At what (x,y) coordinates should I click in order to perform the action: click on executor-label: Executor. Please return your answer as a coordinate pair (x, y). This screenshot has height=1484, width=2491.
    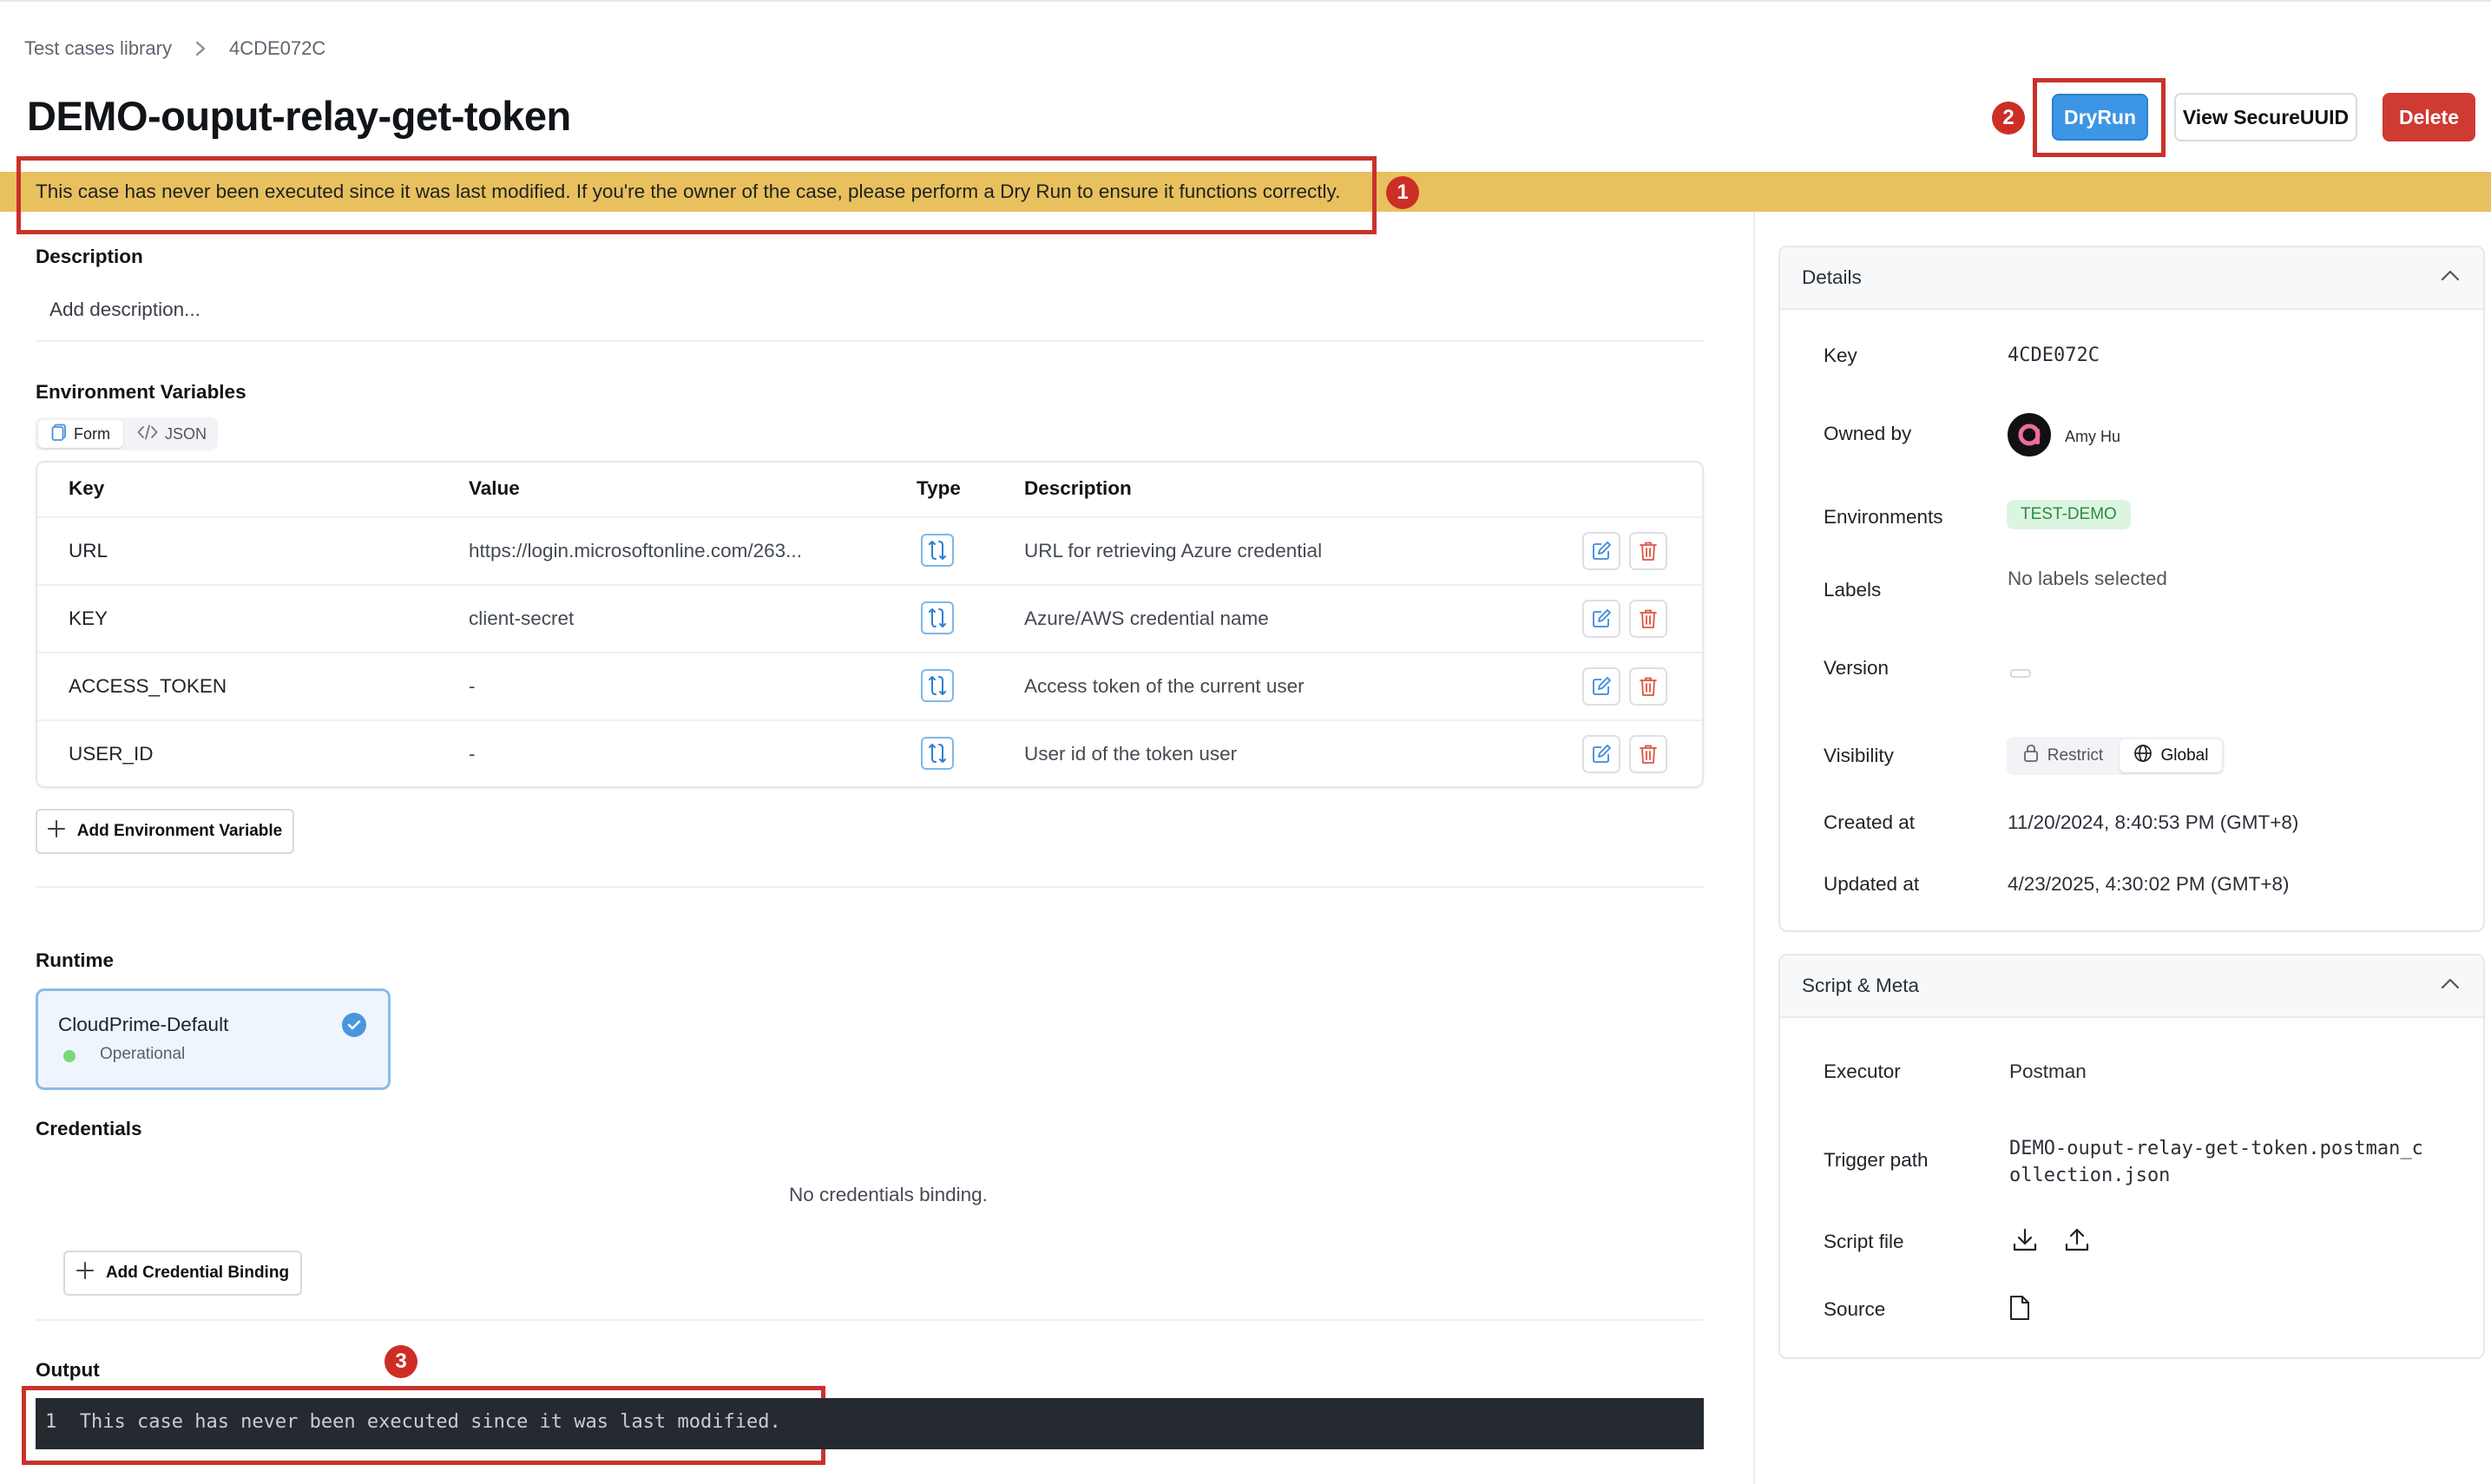
    Looking at the image, I should click on (1862, 1071).